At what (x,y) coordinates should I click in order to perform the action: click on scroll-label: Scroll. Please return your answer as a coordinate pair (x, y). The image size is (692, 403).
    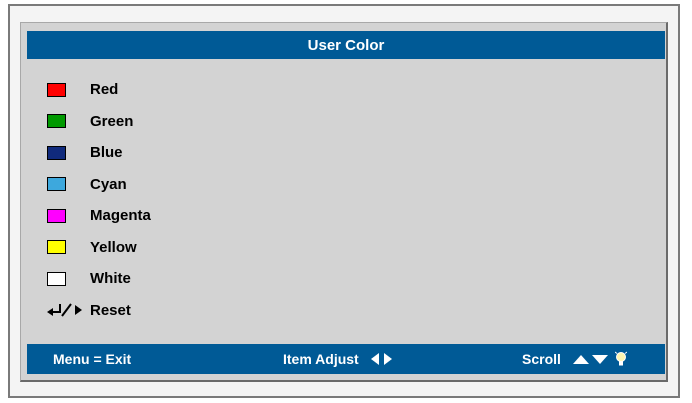
    Looking at the image, I should click on (541, 359).